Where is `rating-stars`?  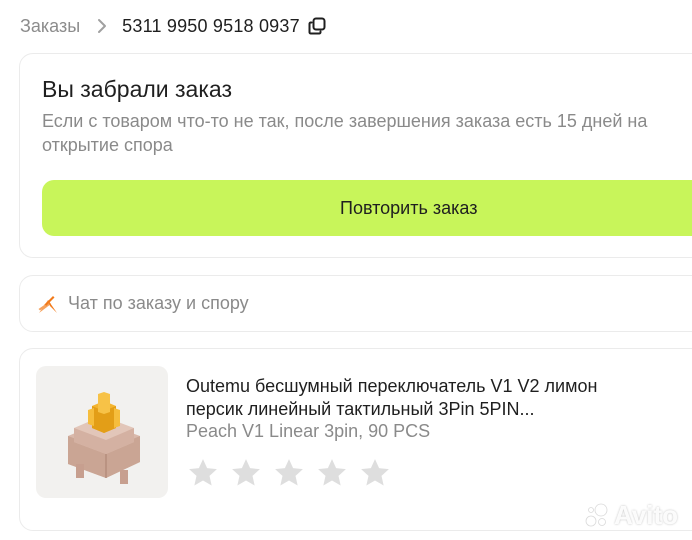
rating-stars is located at coordinates (293, 473).